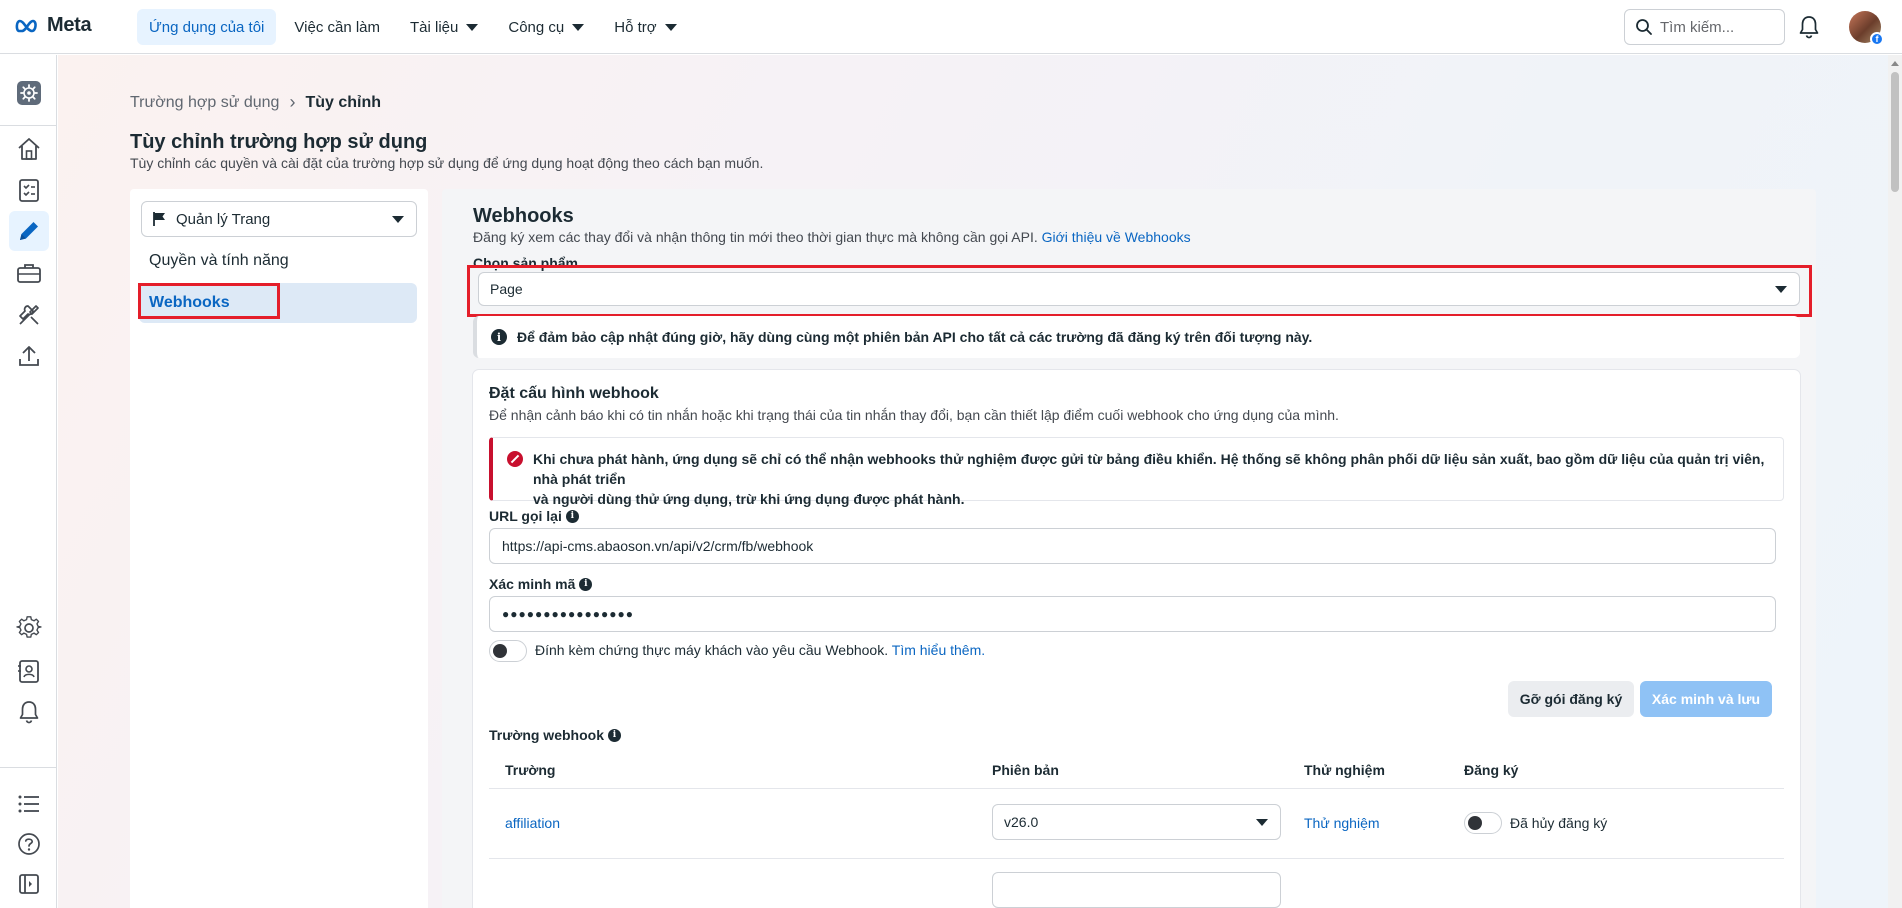  I want to click on search-box, so click(1704, 27).